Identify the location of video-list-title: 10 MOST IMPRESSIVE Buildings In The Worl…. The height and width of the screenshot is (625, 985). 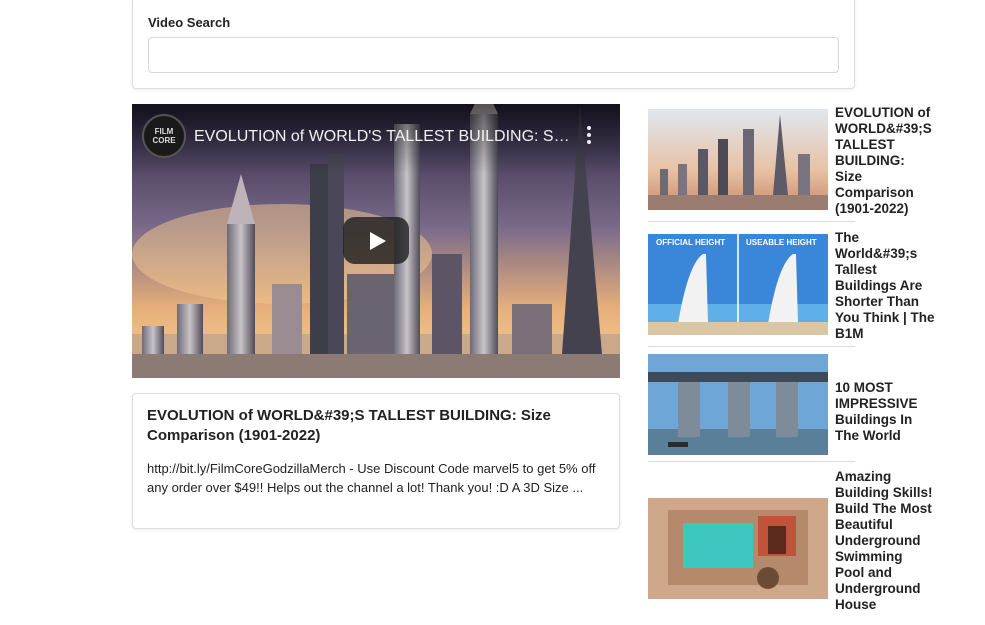
(885, 412).